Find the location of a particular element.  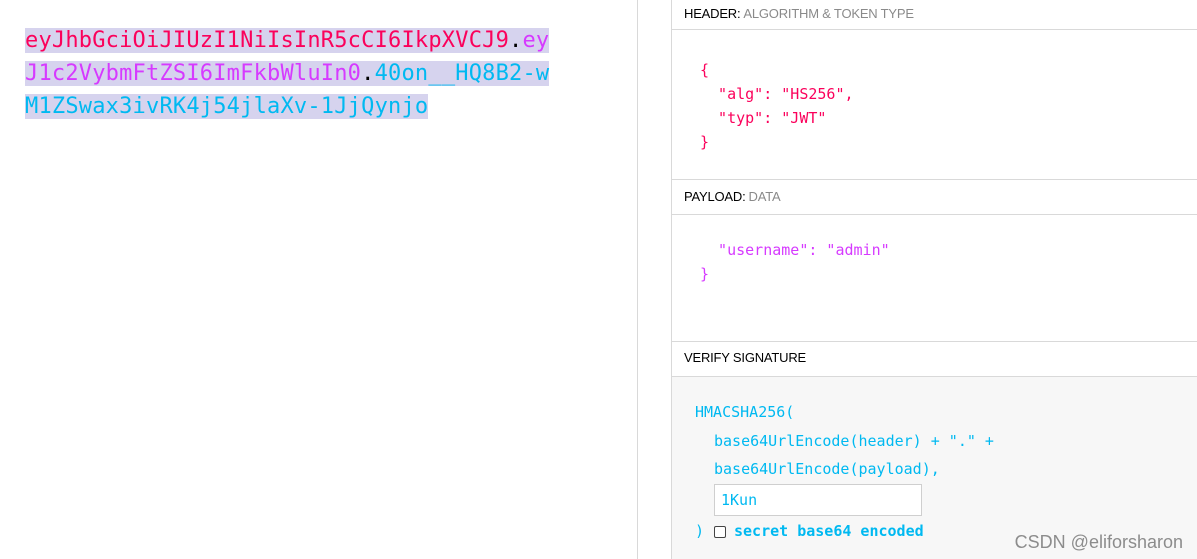

verify-section-title: VERIFY SIGNATURE is located at coordinates (934, 360).